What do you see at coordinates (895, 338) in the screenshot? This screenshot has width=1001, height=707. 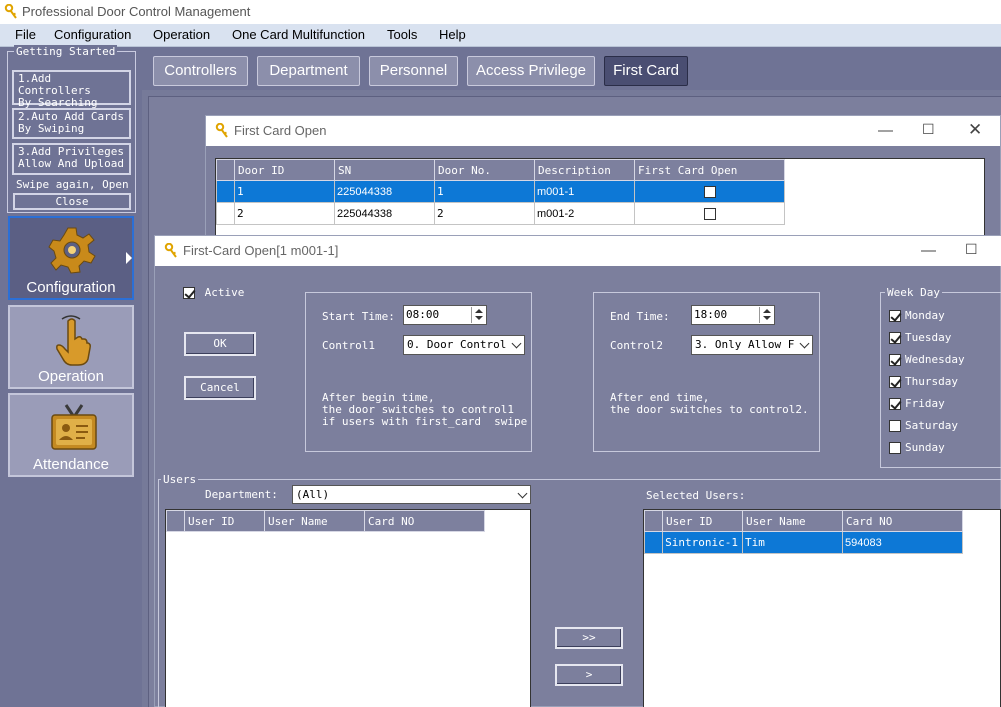 I see `tuesday-checkbox` at bounding box center [895, 338].